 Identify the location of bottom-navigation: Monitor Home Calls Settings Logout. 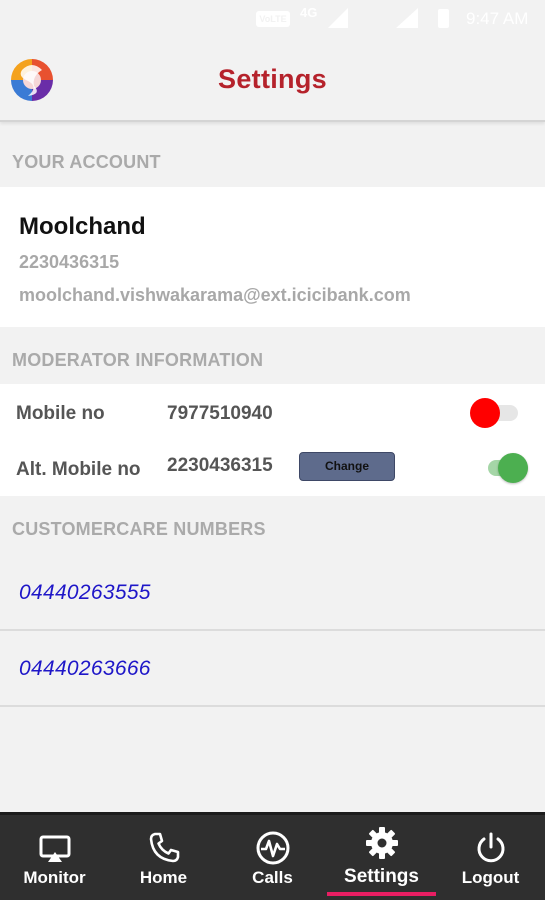
(272, 856).